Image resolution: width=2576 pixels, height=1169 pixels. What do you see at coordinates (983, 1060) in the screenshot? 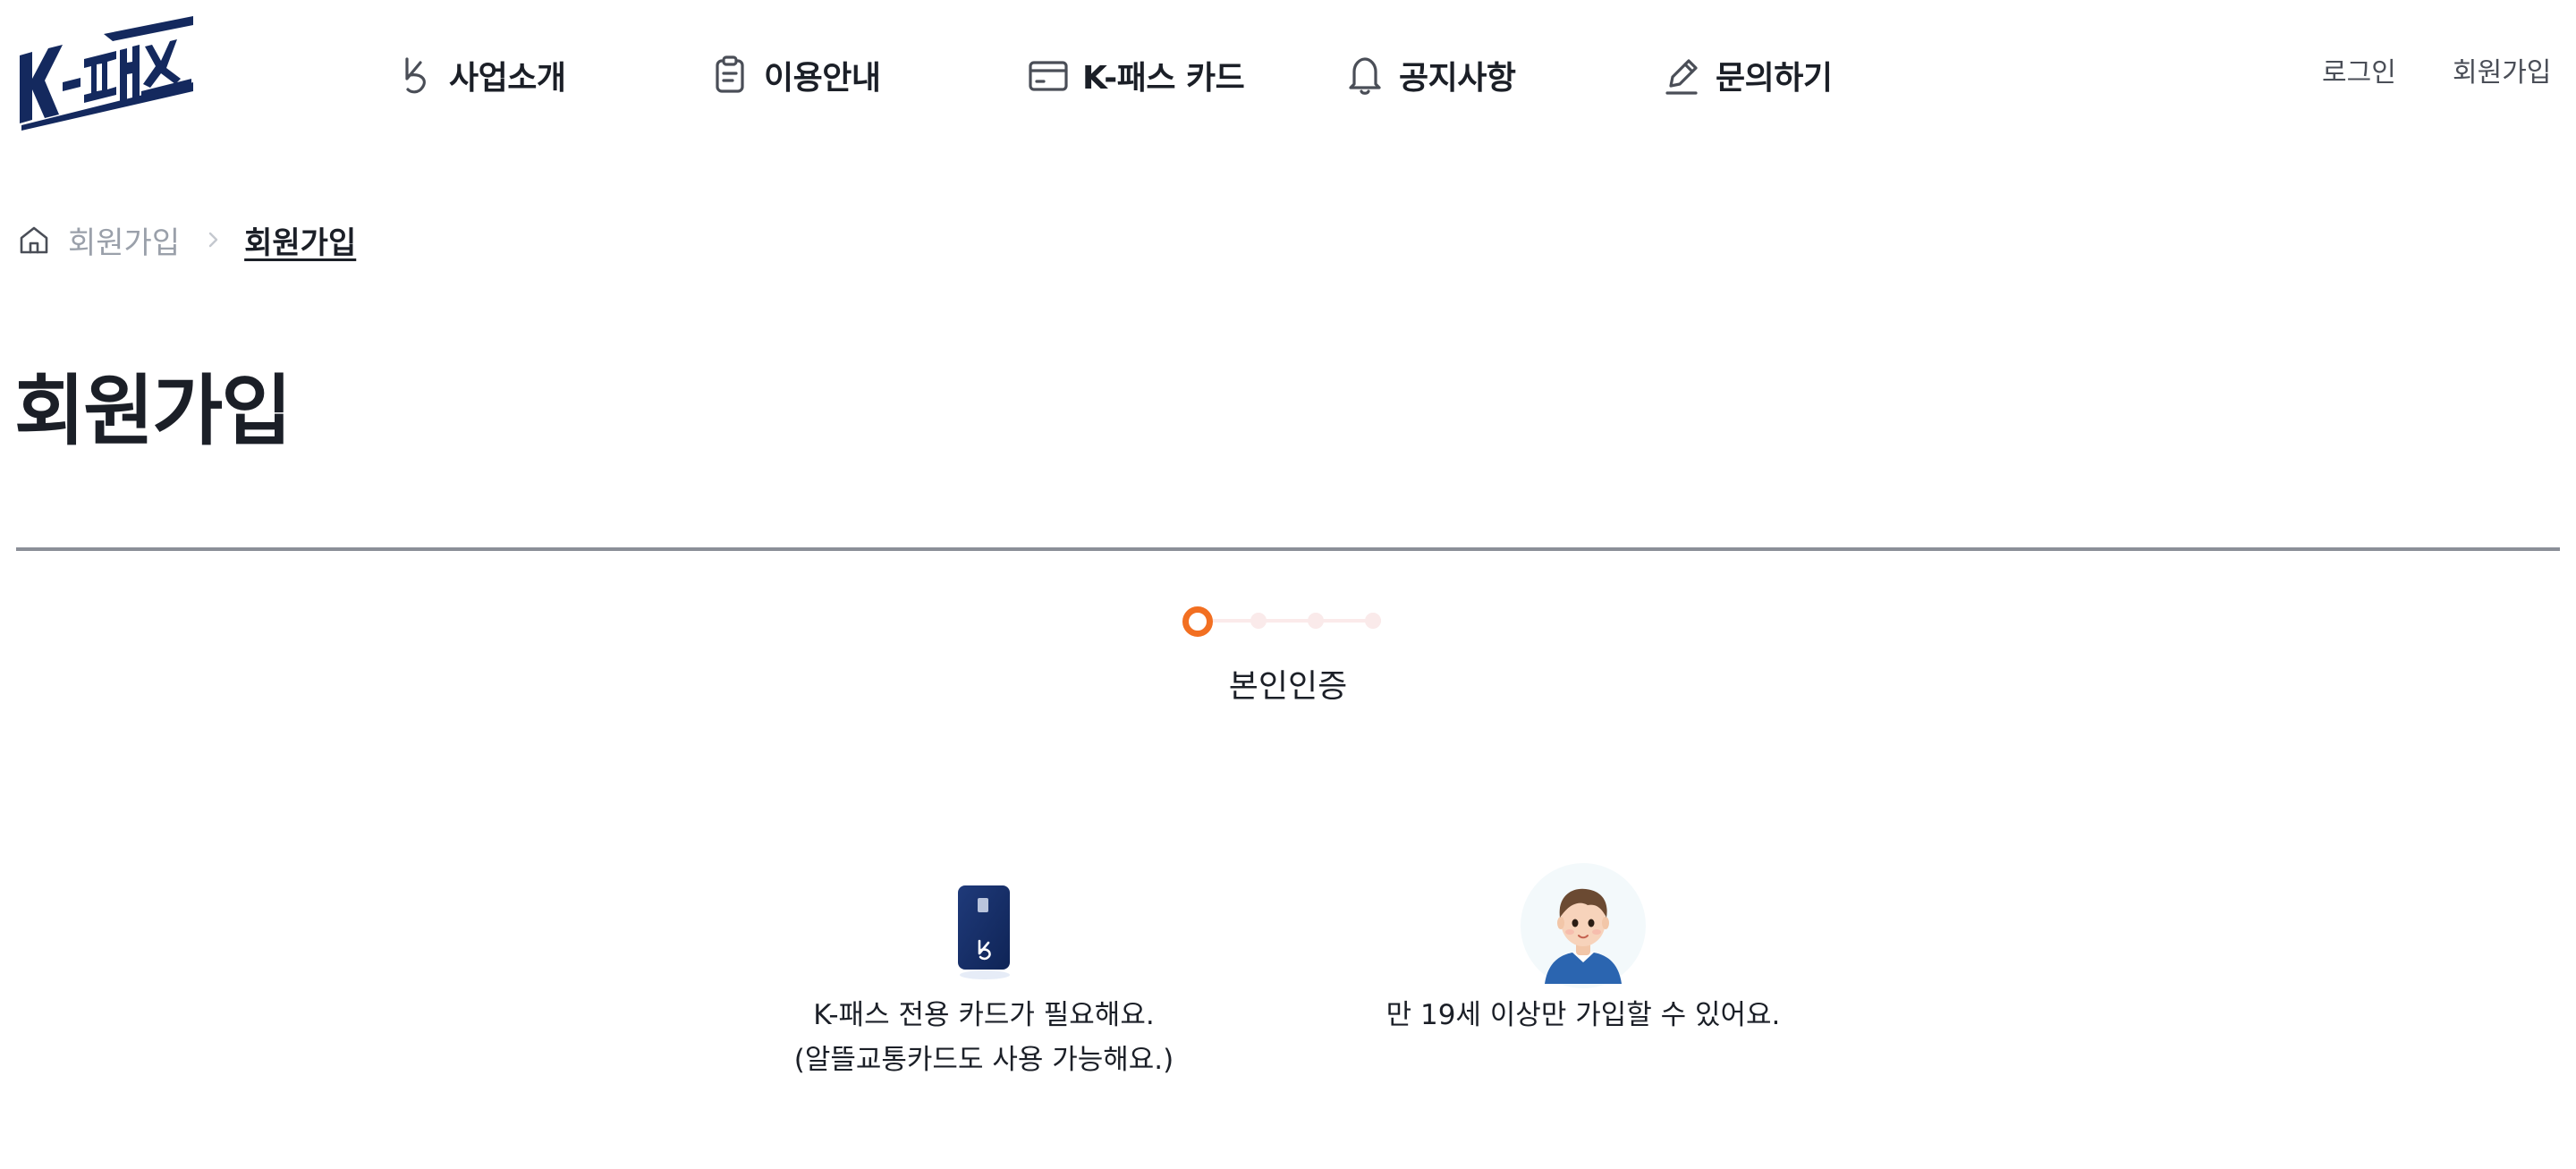
I see `requirement-card-line2: (알뜰교통카드도 사용 가능해요.)` at bounding box center [983, 1060].